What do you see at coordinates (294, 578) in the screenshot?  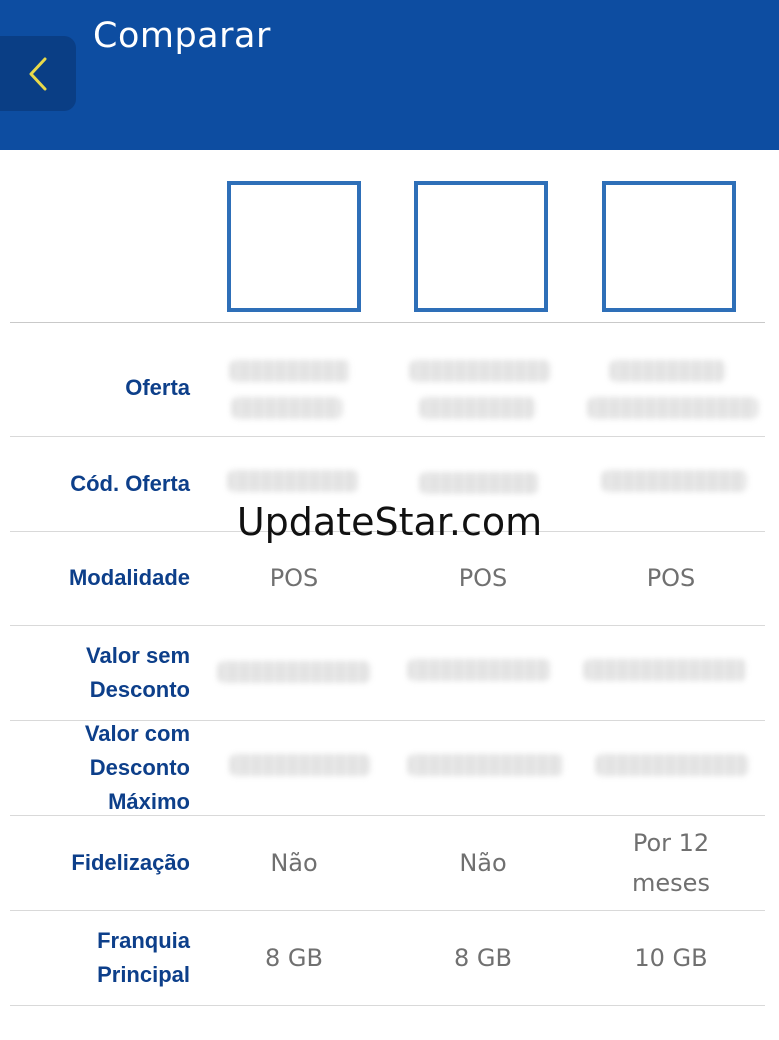 I see `cell-modalidade-1: POS` at bounding box center [294, 578].